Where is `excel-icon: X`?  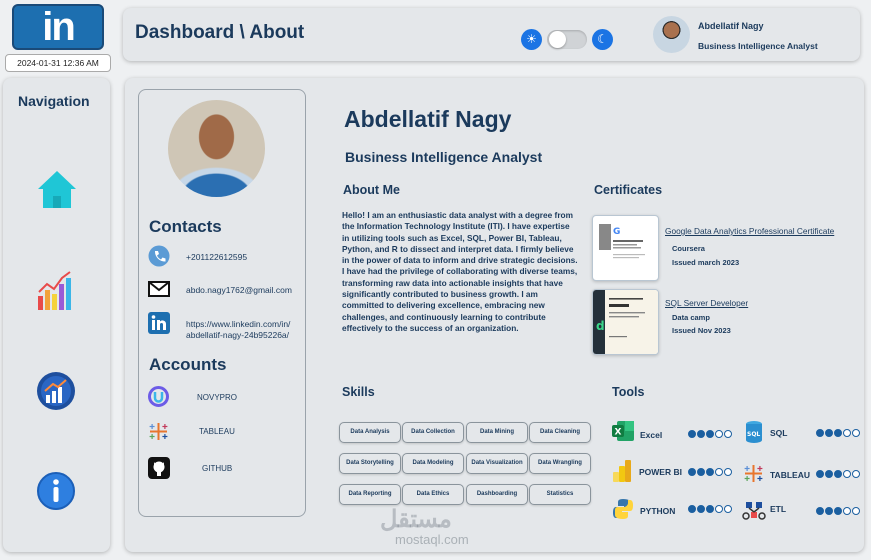 excel-icon: X is located at coordinates (623, 433).